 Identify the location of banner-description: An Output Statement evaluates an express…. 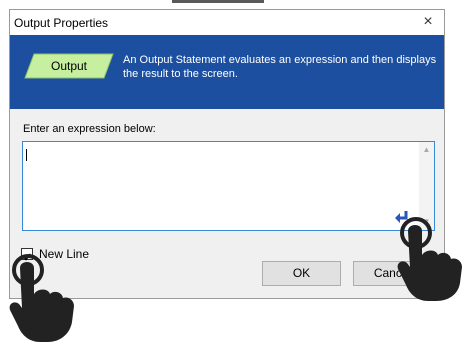
(280, 67).